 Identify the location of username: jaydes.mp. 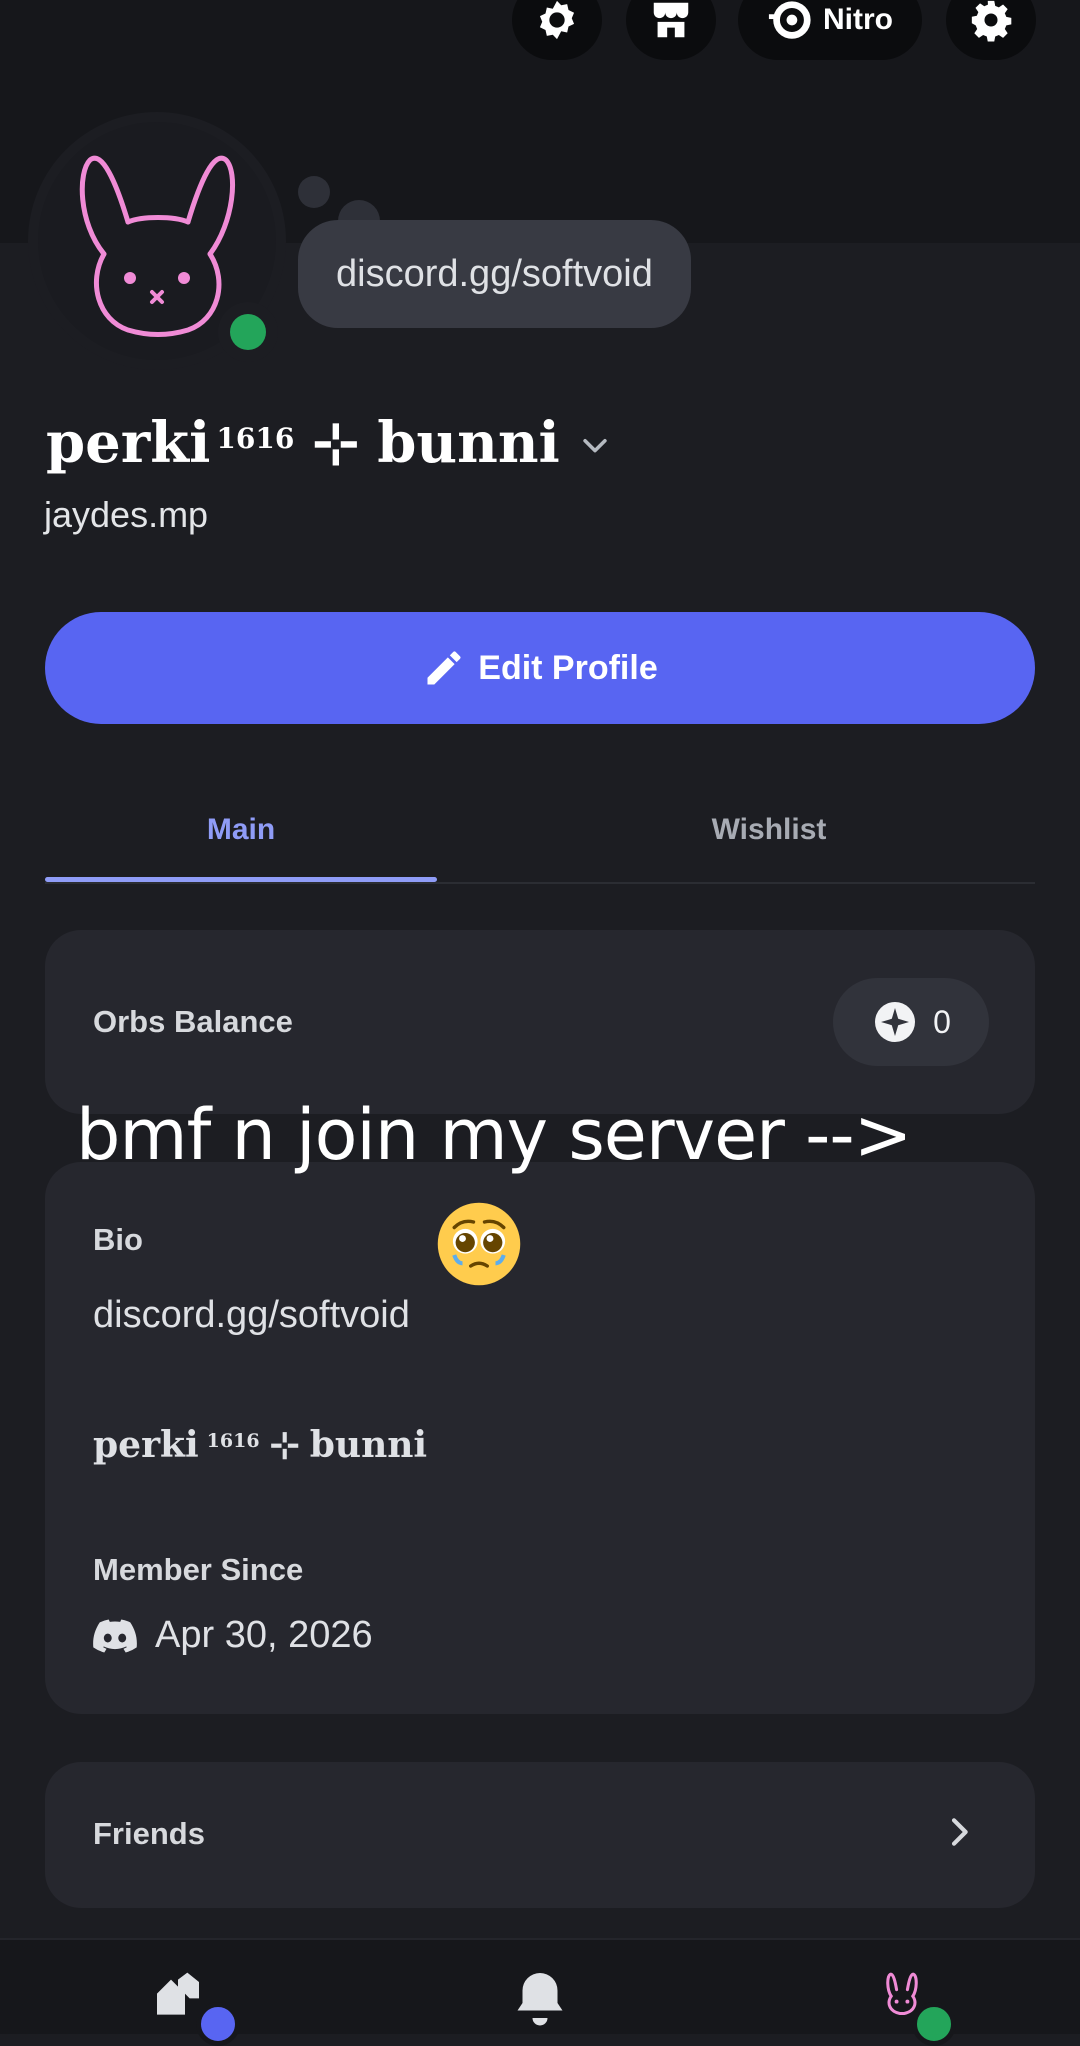
(126, 514).